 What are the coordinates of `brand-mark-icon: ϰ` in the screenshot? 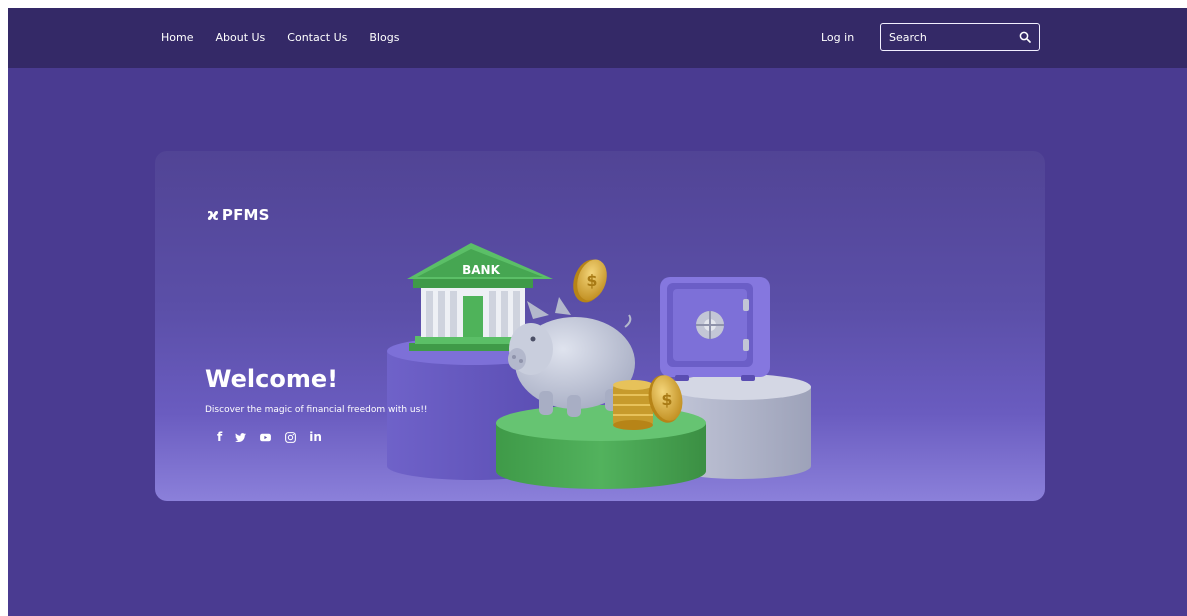 It's located at (213, 214).